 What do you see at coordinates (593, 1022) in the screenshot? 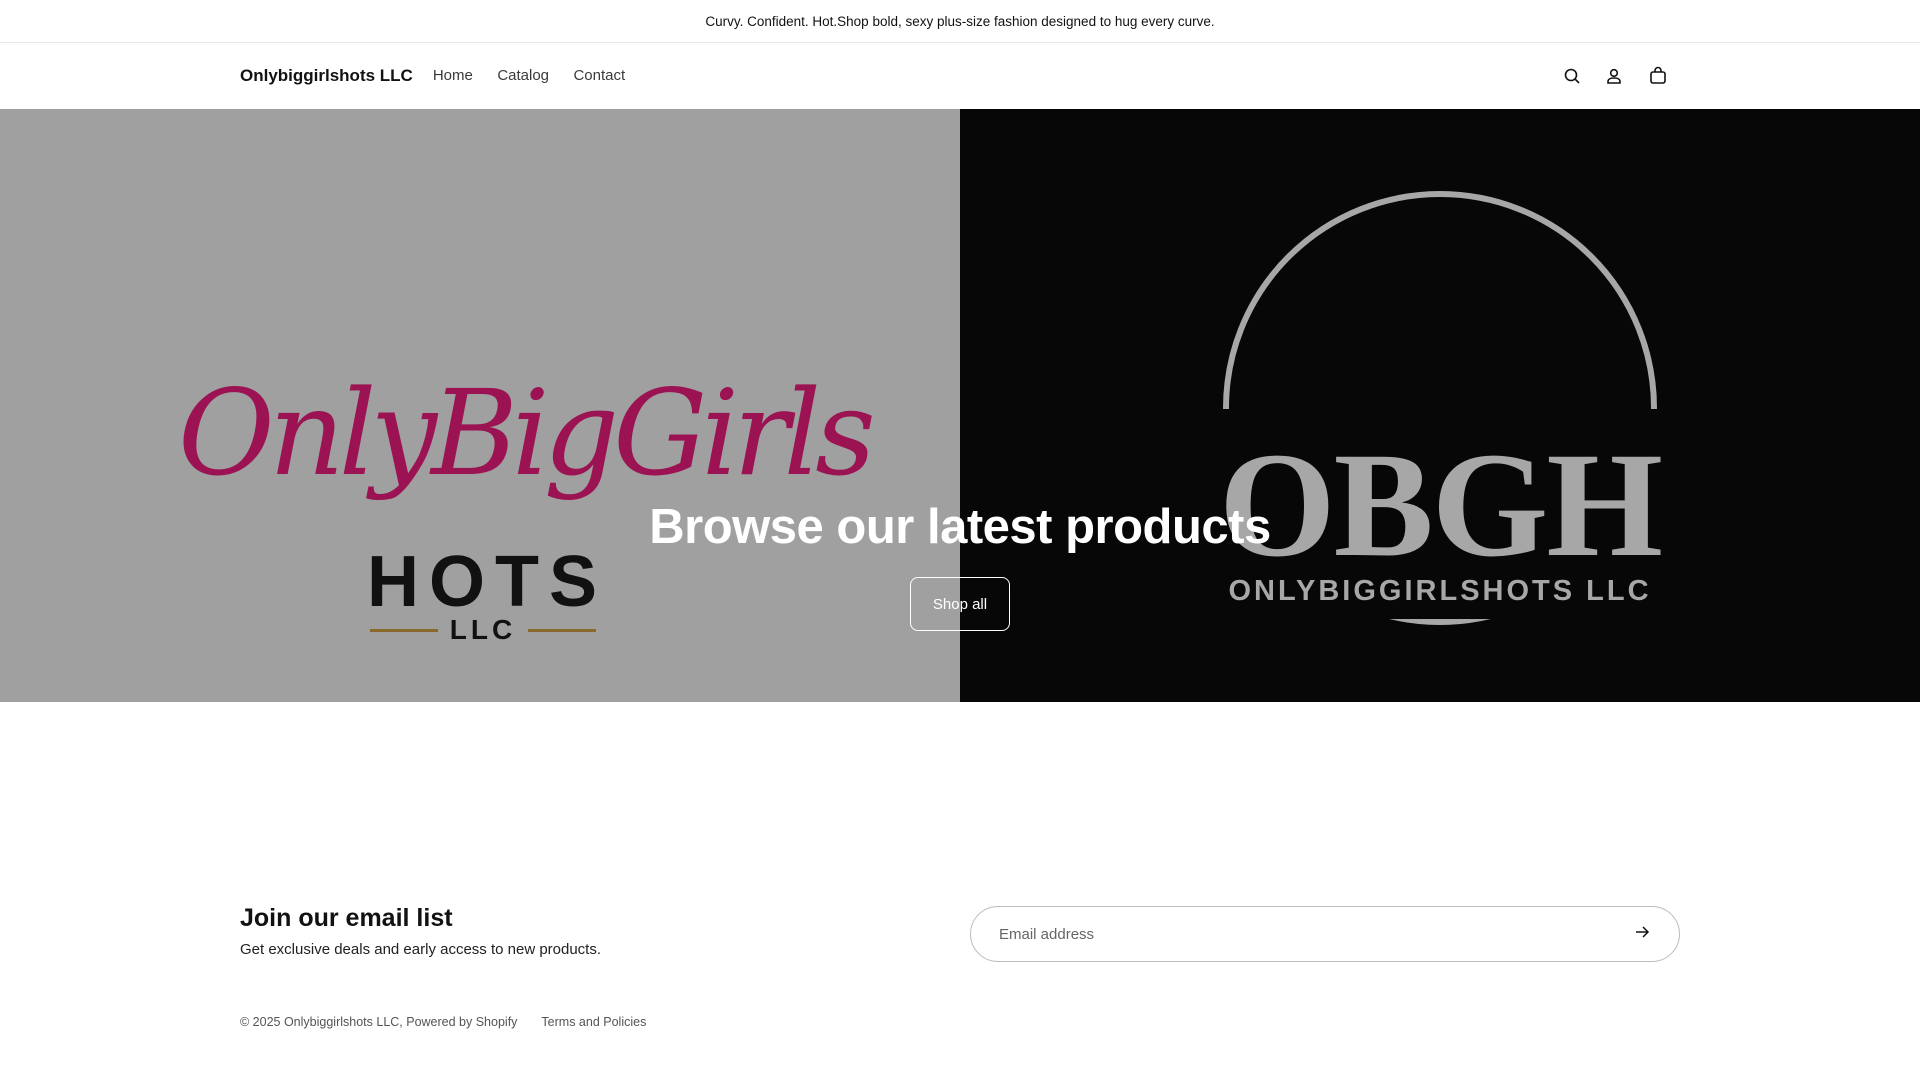
I see `terms-policies-link: Terms and Policies` at bounding box center [593, 1022].